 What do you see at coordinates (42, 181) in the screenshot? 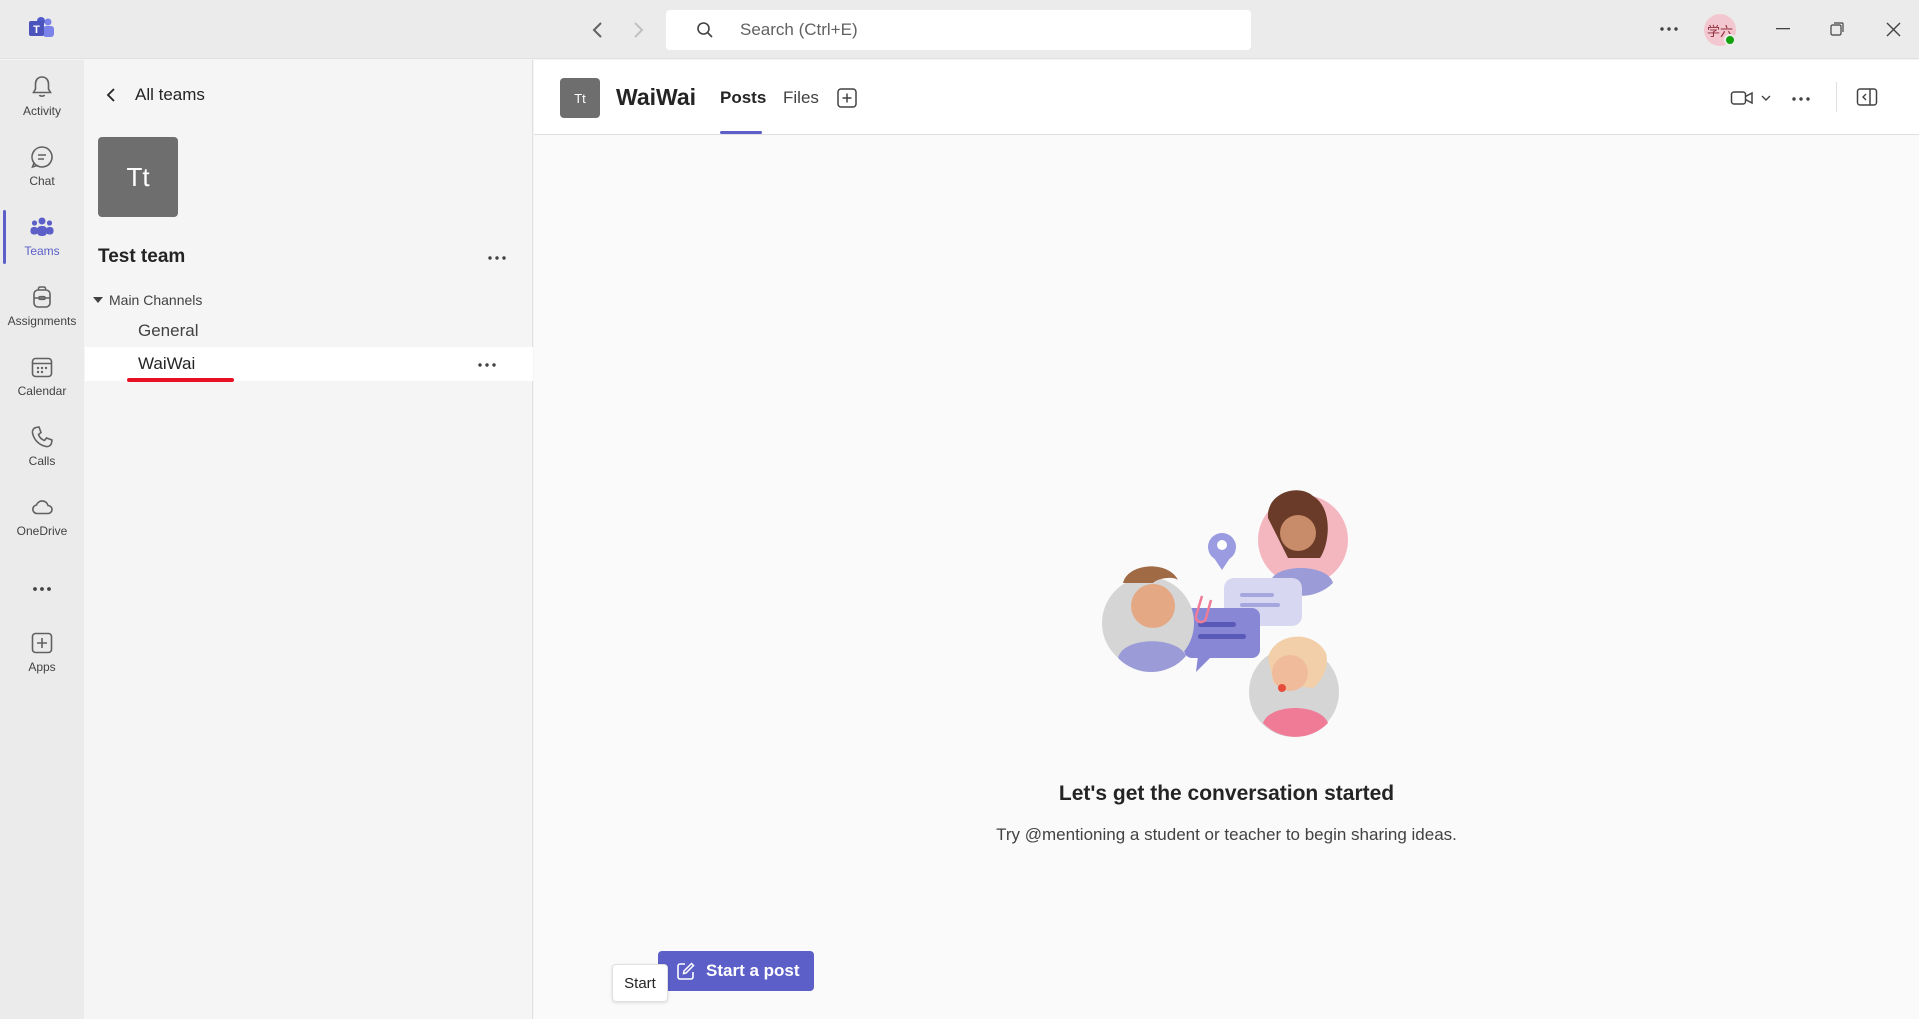
I see `rail-label: Chat` at bounding box center [42, 181].